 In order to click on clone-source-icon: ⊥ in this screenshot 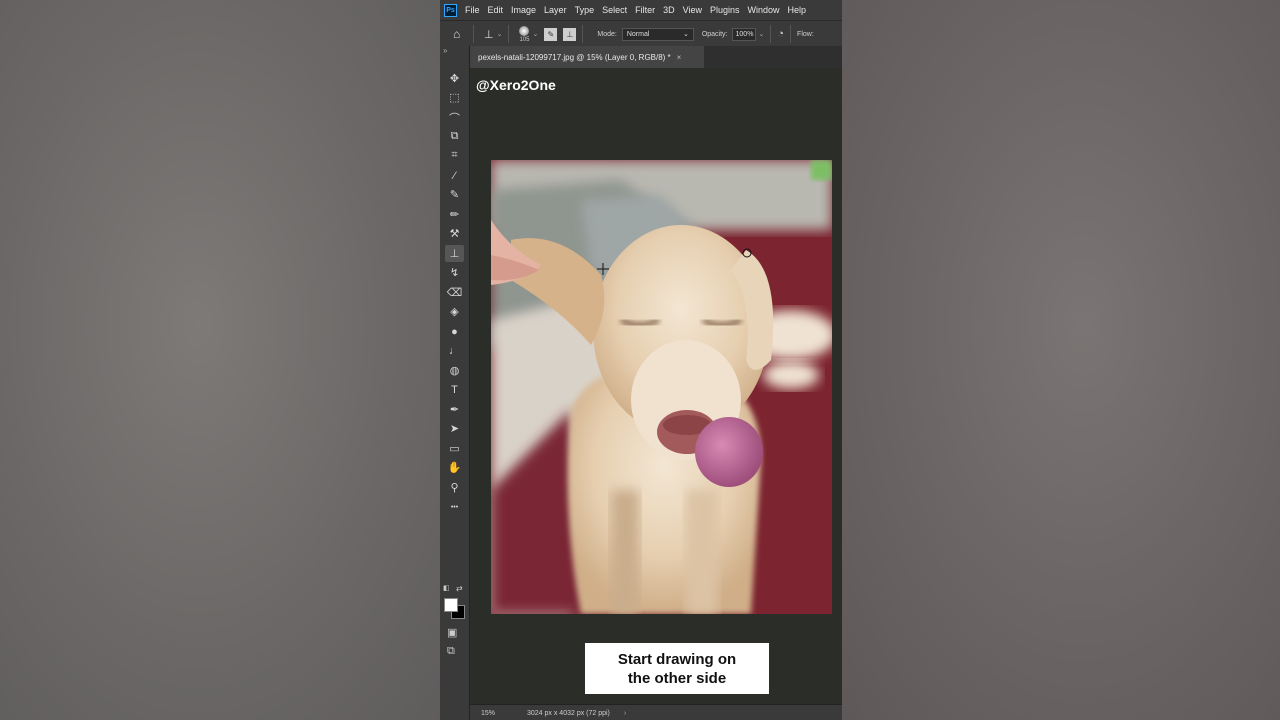, I will do `click(570, 34)`.